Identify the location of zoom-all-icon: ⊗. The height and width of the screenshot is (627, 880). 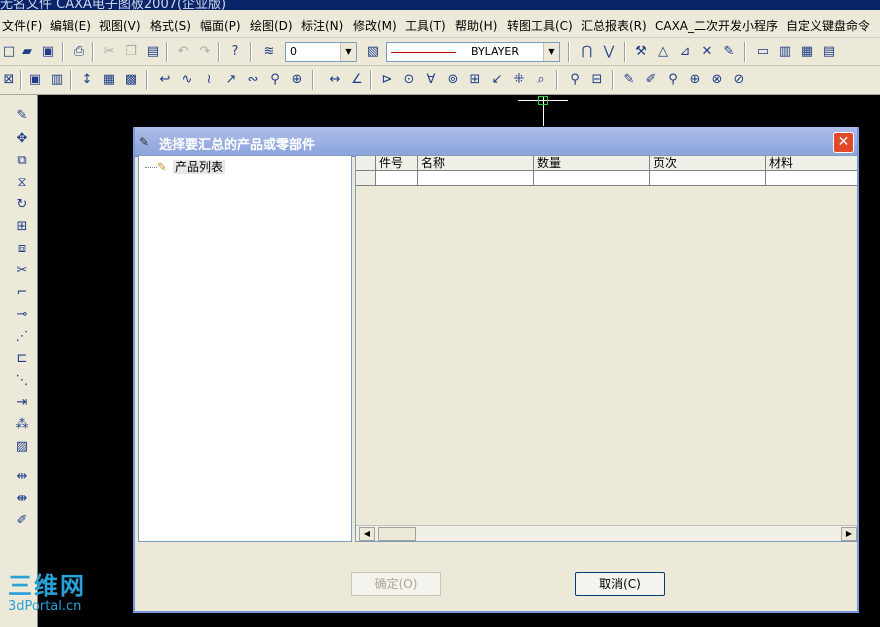
(717, 80).